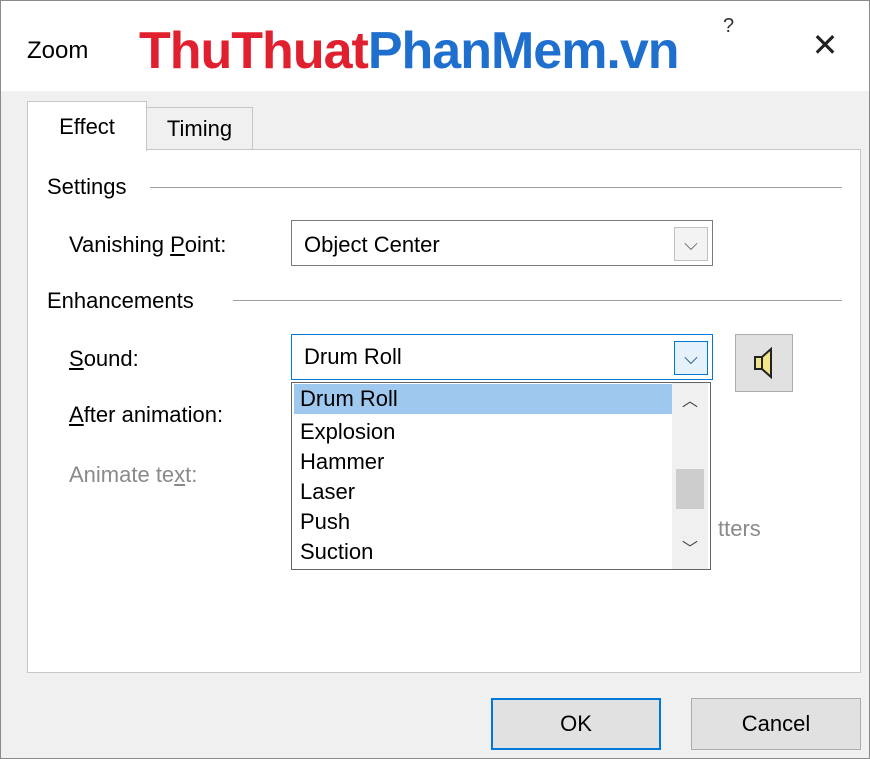  Describe the element at coordinates (502, 357) in the screenshot. I see `sound-select: Drum Roll ⌵` at that location.